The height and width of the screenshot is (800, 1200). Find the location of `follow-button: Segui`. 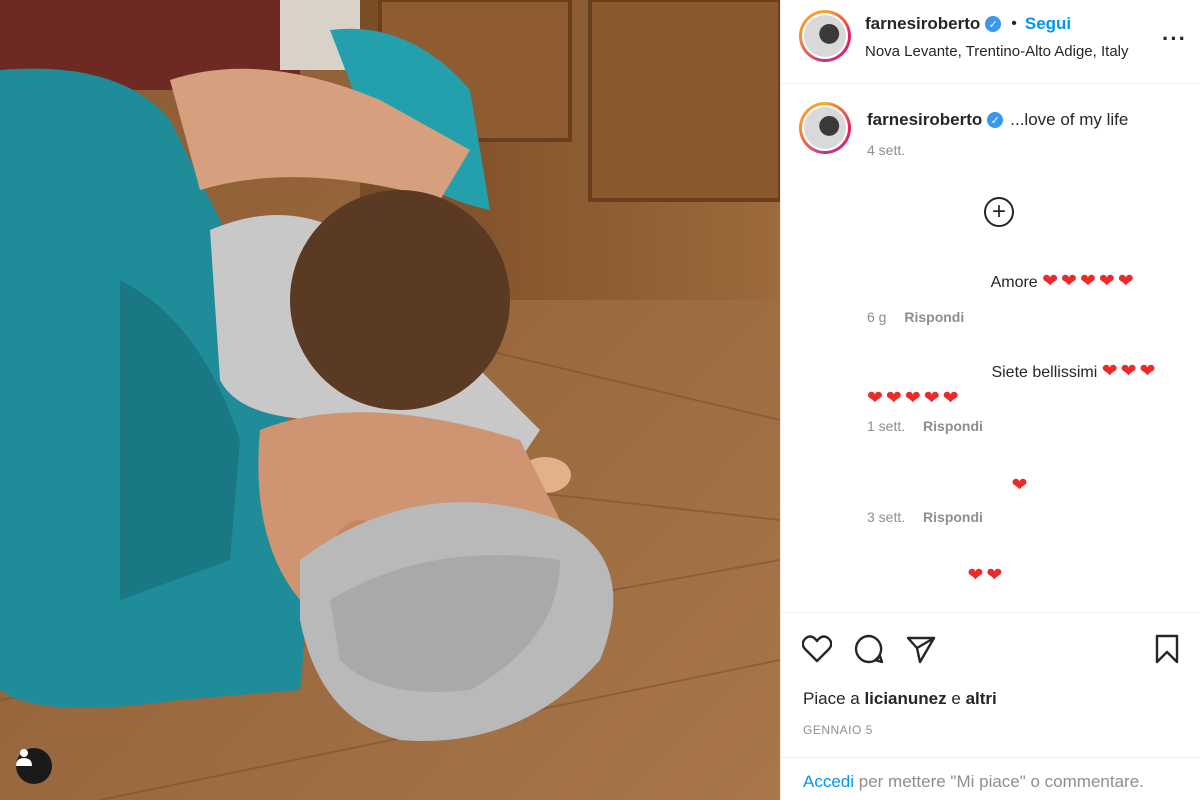

follow-button: Segui is located at coordinates (1048, 24).